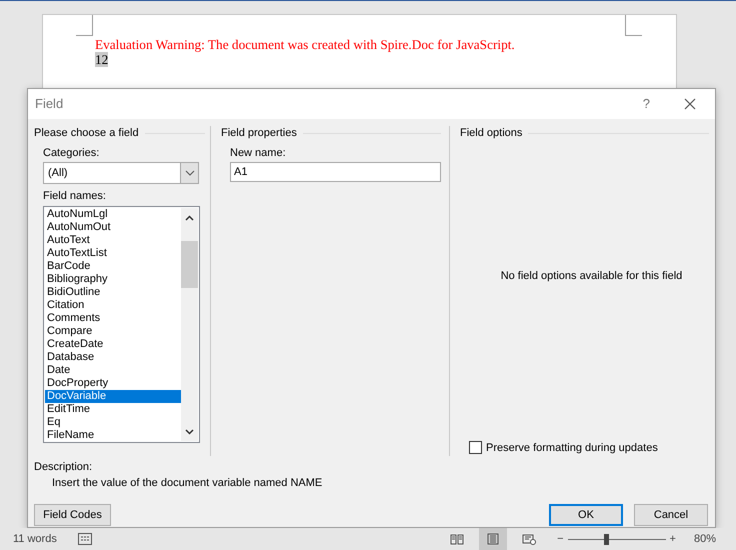 The image size is (736, 550). I want to click on list-item: AutoTextList, so click(113, 253).